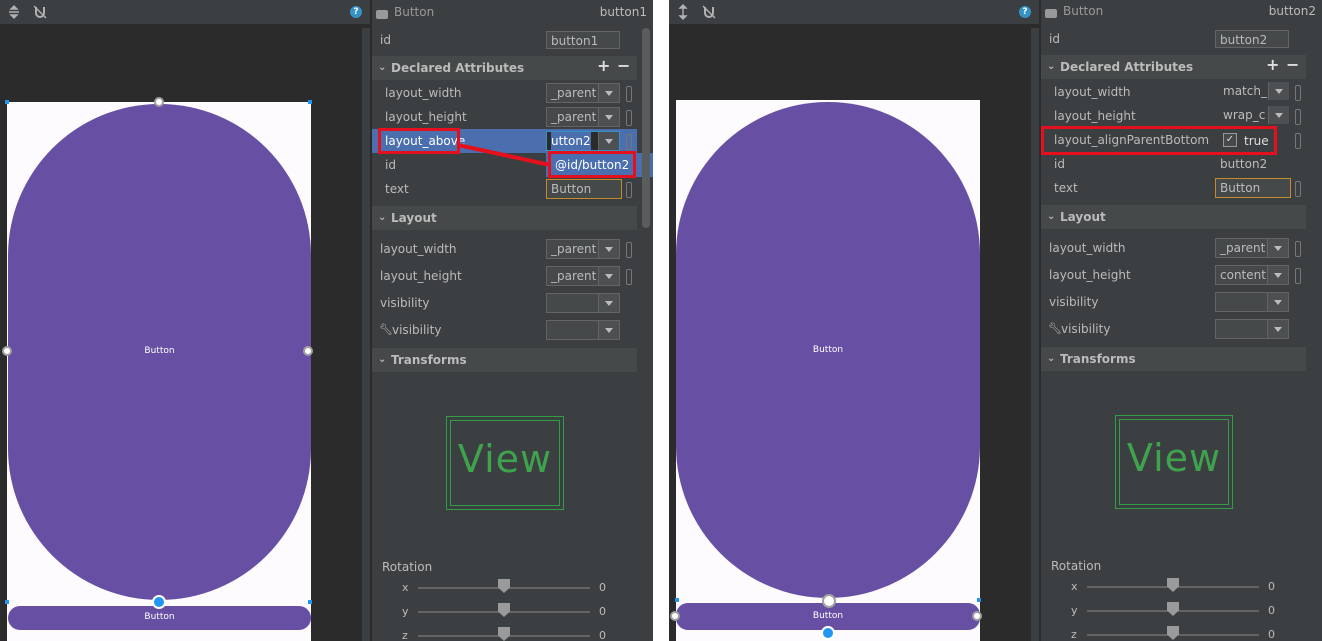  Describe the element at coordinates (1173, 67) in the screenshot. I see `declared-attributes-header: ⌄ Declared Attributes + −` at that location.